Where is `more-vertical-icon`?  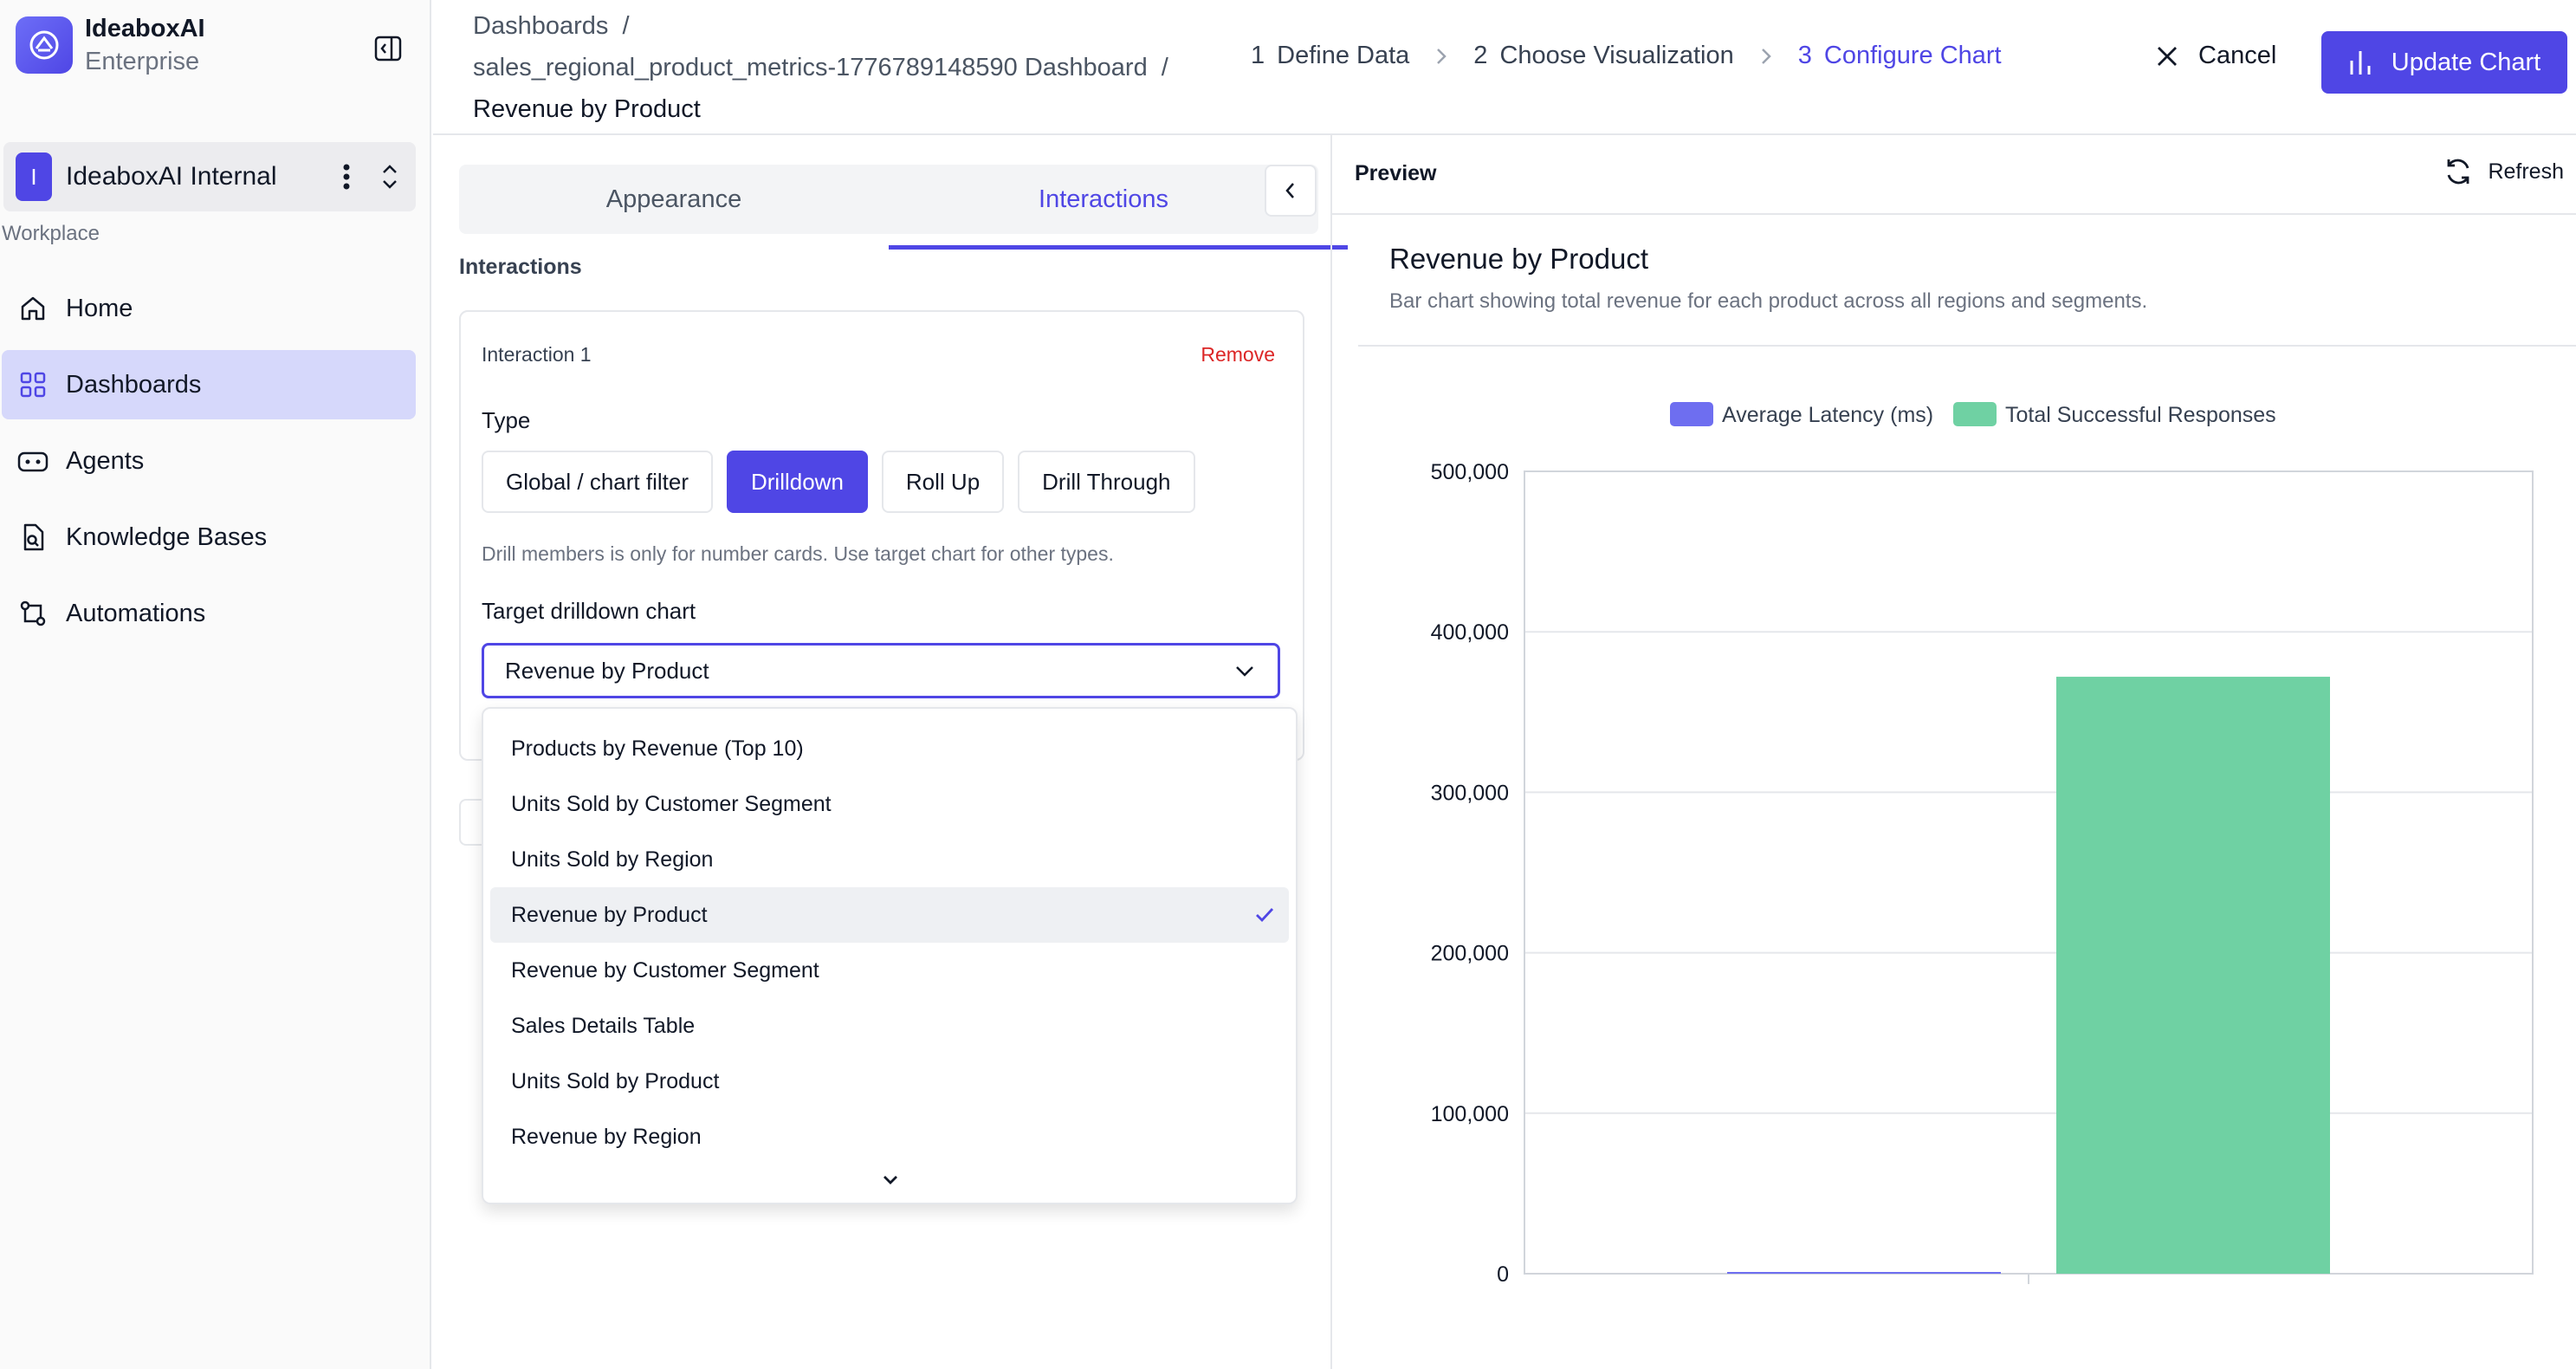 more-vertical-icon is located at coordinates (346, 176).